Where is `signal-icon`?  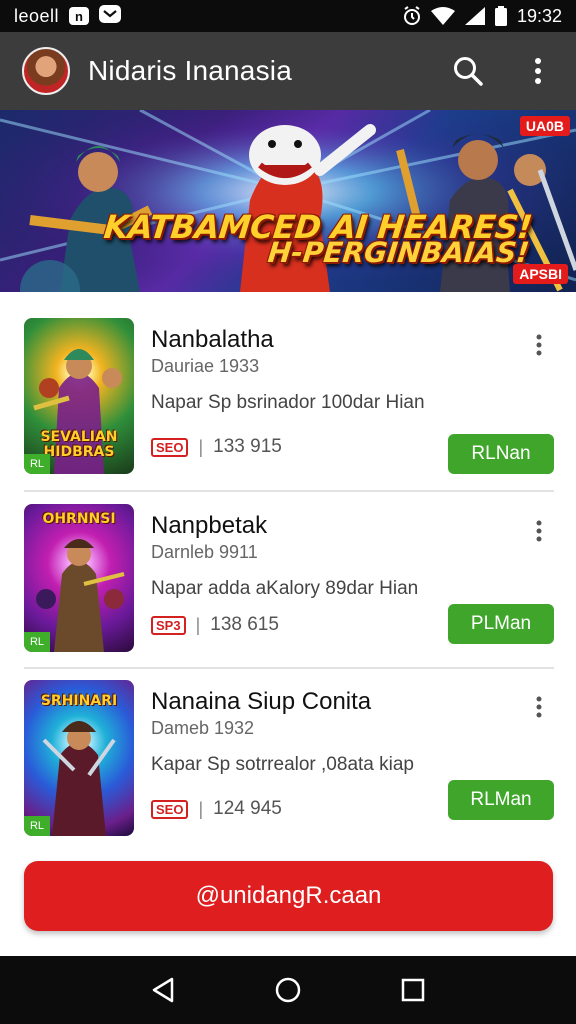
signal-icon is located at coordinates (474, 16).